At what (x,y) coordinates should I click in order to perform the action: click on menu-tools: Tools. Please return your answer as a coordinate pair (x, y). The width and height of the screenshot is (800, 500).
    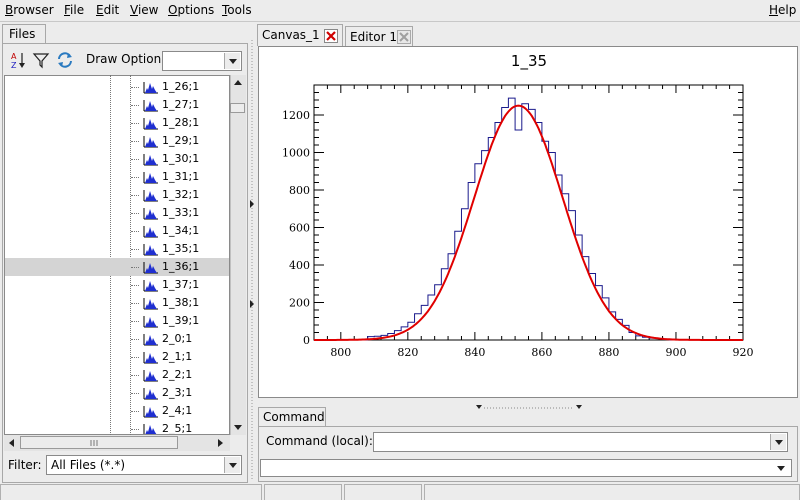
    Looking at the image, I should click on (237, 10).